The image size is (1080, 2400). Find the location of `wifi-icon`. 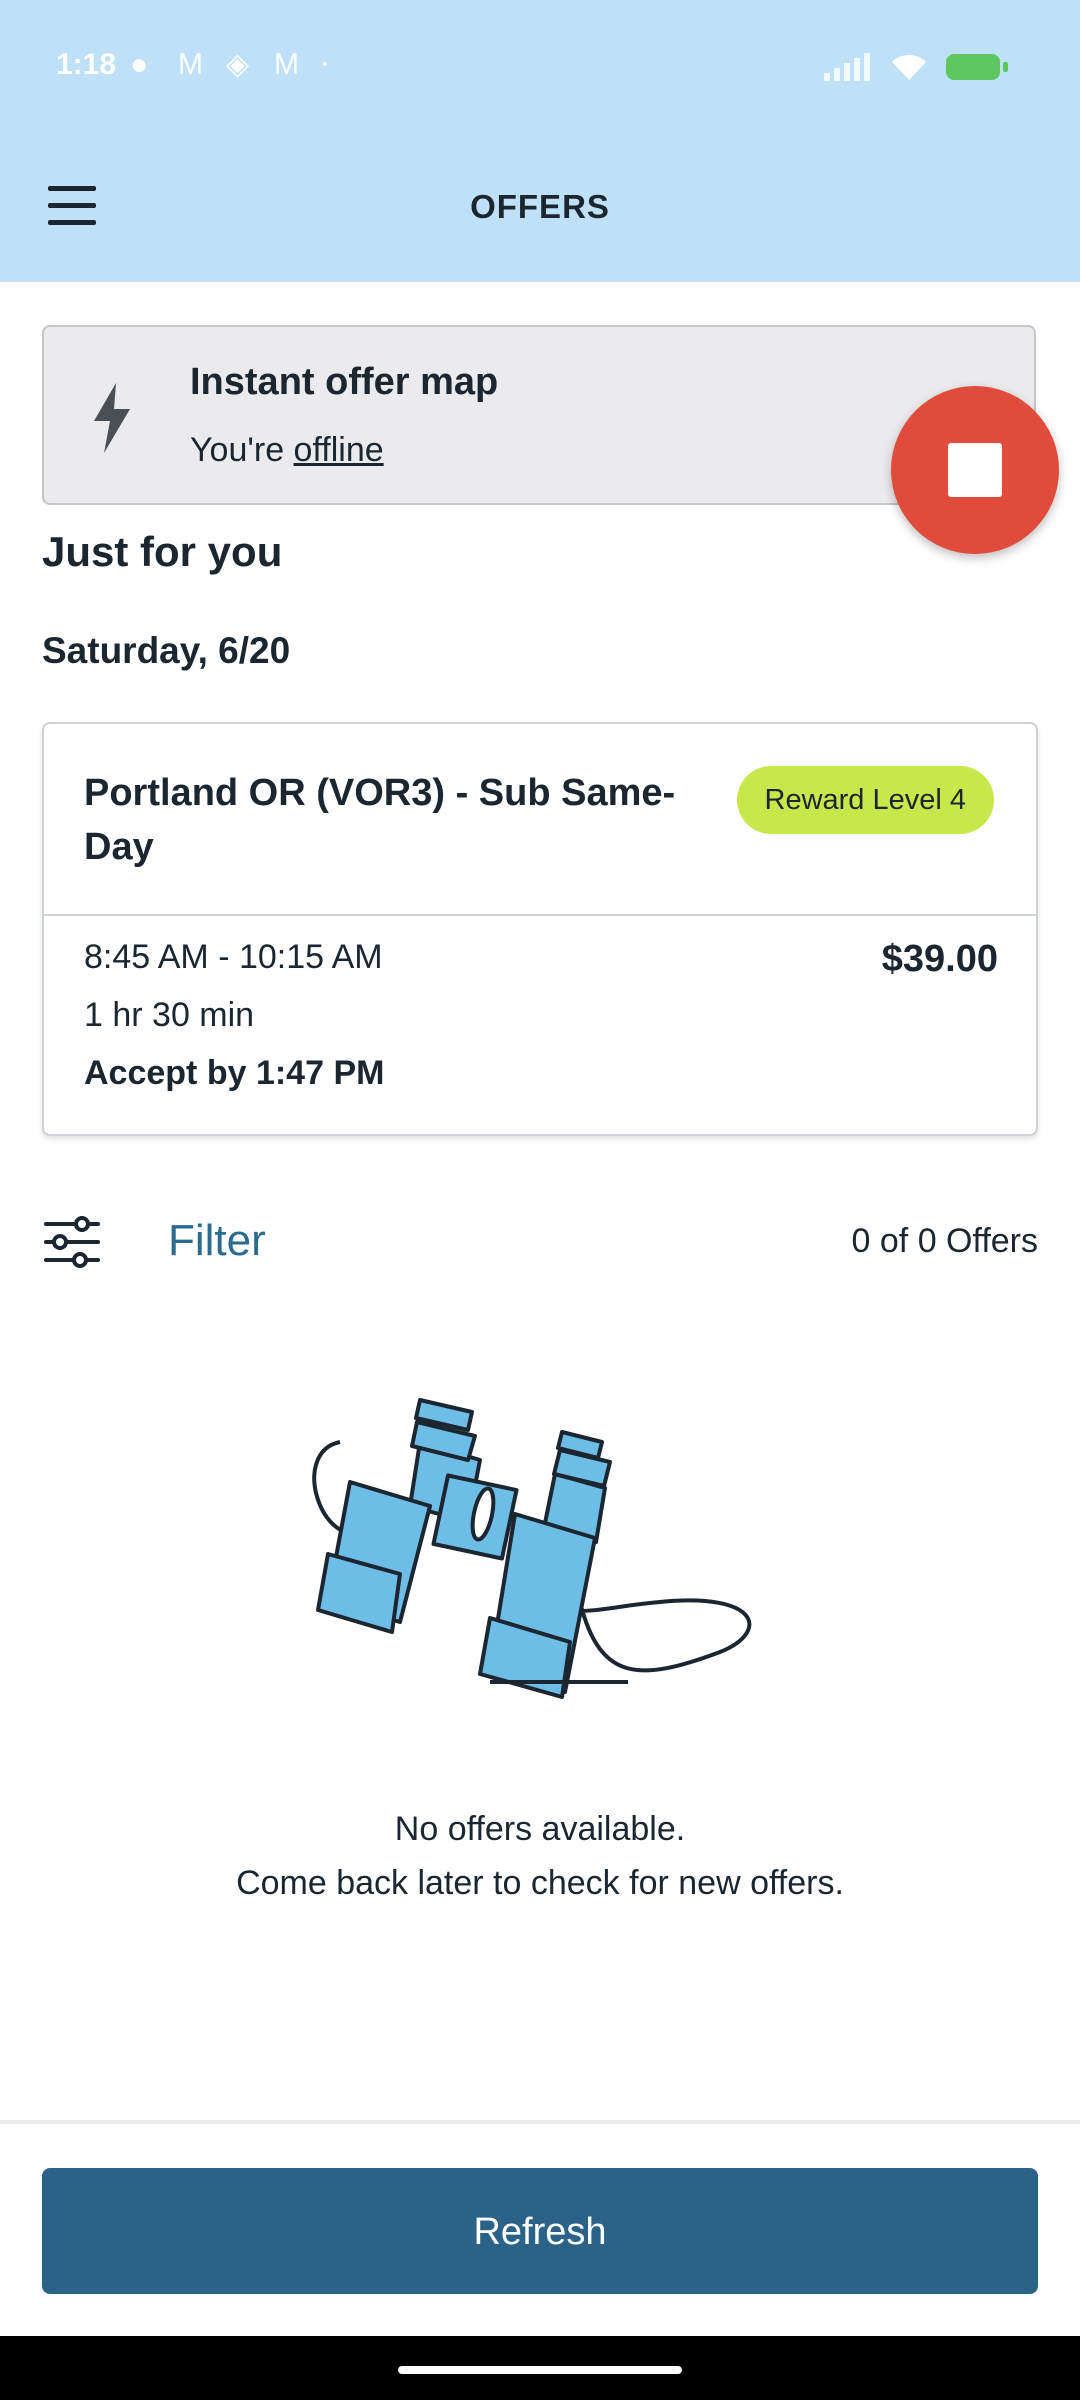

wifi-icon is located at coordinates (909, 67).